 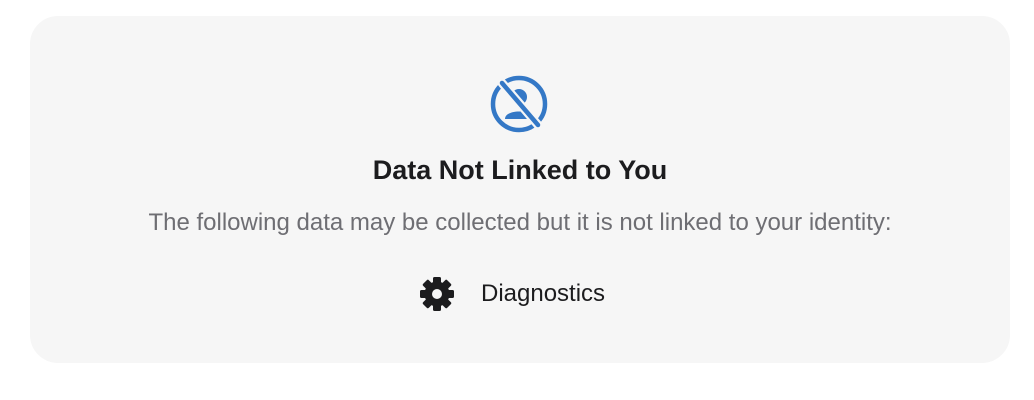 I want to click on list-item-label: Diagnostics, so click(x=543, y=293).